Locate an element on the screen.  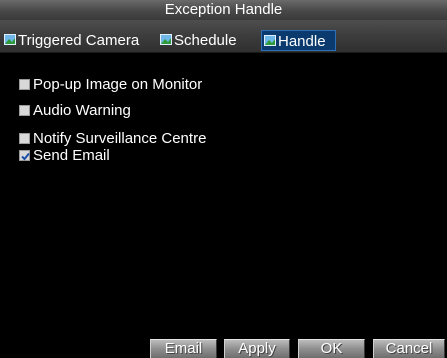
audio-warning-label: Audio Warning is located at coordinates (82, 110).